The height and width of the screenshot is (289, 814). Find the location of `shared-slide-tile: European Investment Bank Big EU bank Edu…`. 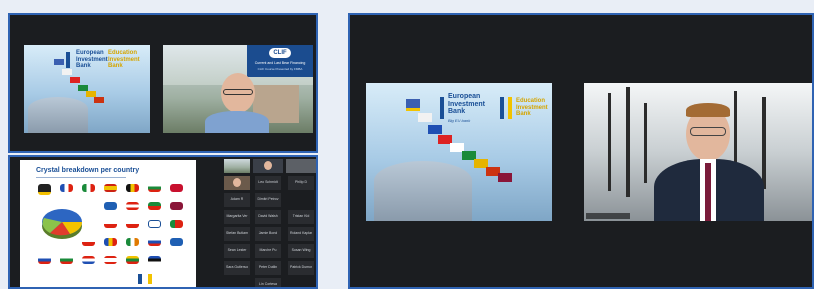

shared-slide-tile: European Investment Bank Big EU bank Edu… is located at coordinates (459, 152).